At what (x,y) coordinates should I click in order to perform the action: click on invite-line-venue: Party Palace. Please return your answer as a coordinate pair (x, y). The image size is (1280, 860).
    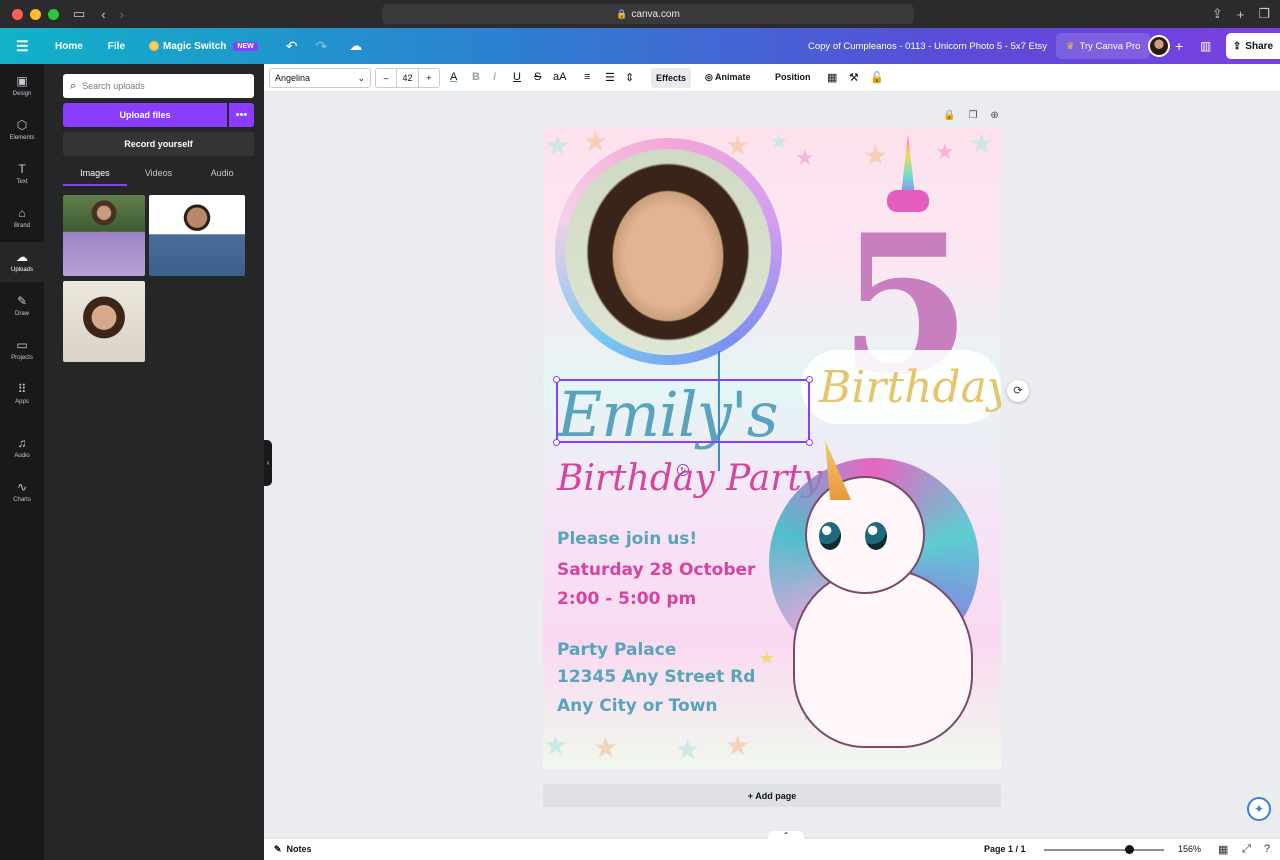
    Looking at the image, I should click on (616, 650).